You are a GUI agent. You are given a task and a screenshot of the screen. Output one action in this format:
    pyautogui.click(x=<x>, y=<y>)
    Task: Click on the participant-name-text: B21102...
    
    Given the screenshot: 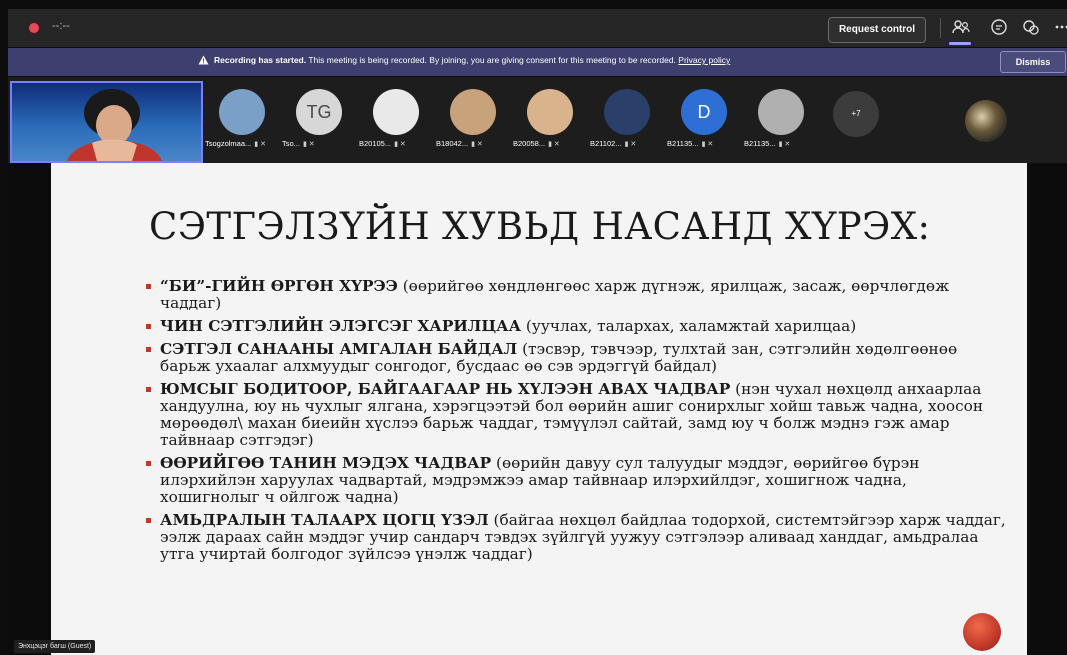 What is the action you would take?
    pyautogui.click(x=606, y=143)
    